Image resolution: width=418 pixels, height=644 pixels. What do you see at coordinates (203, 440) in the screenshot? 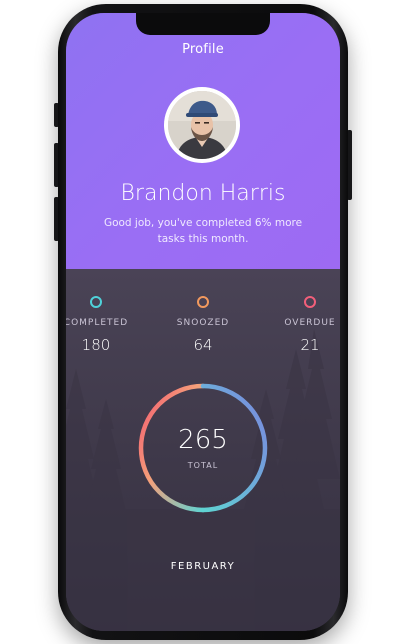
I see `total-value: 265` at bounding box center [203, 440].